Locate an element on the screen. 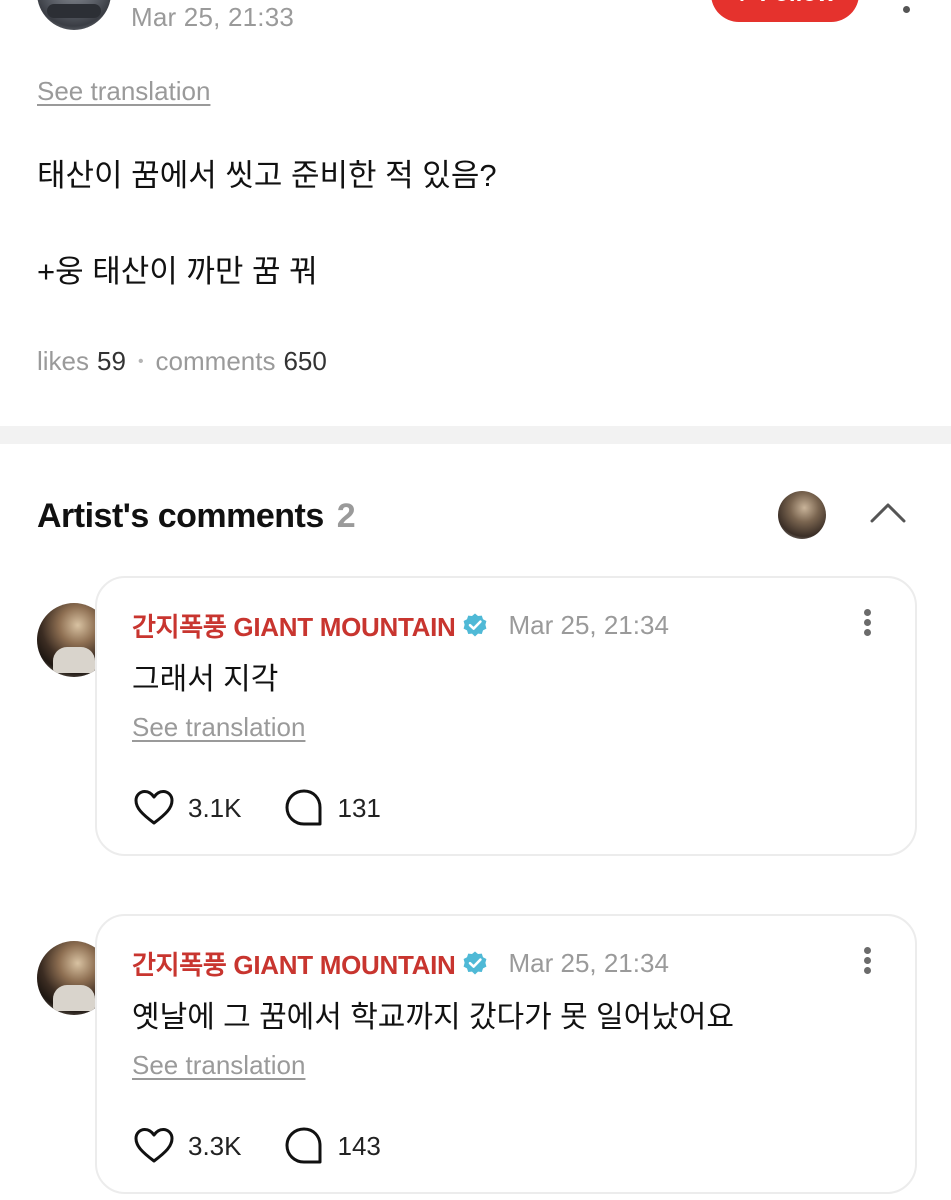 The height and width of the screenshot is (1200, 951). artist-comments-title-text: Artist's comments is located at coordinates (180, 516).